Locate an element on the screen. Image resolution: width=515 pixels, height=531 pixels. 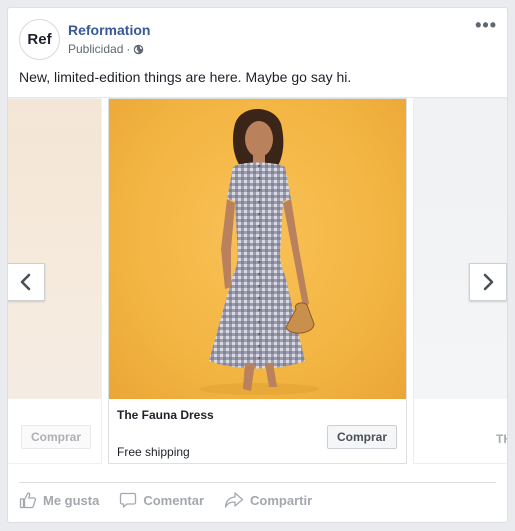
like-button: Me gusta is located at coordinates (59, 500).